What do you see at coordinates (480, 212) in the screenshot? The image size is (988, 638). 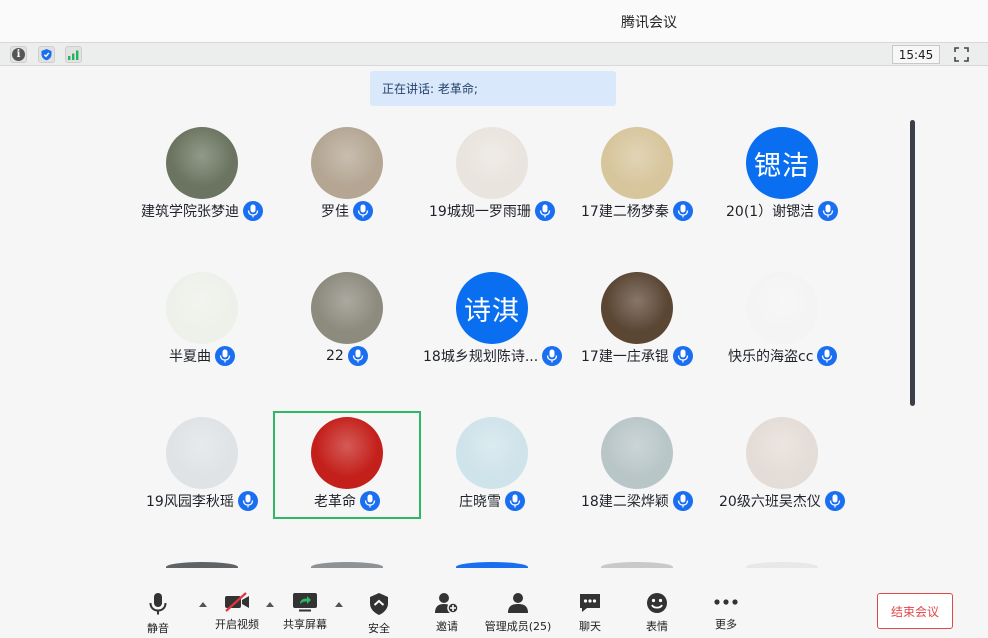 I see `participant-name: 19城规一罗雨珊` at bounding box center [480, 212].